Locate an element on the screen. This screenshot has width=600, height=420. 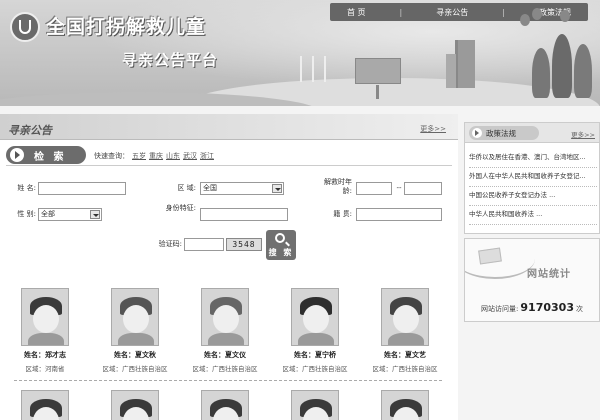
list-item: 姓名：夏文仪 区域：广西壮族自治区 is located at coordinates (225, 330).